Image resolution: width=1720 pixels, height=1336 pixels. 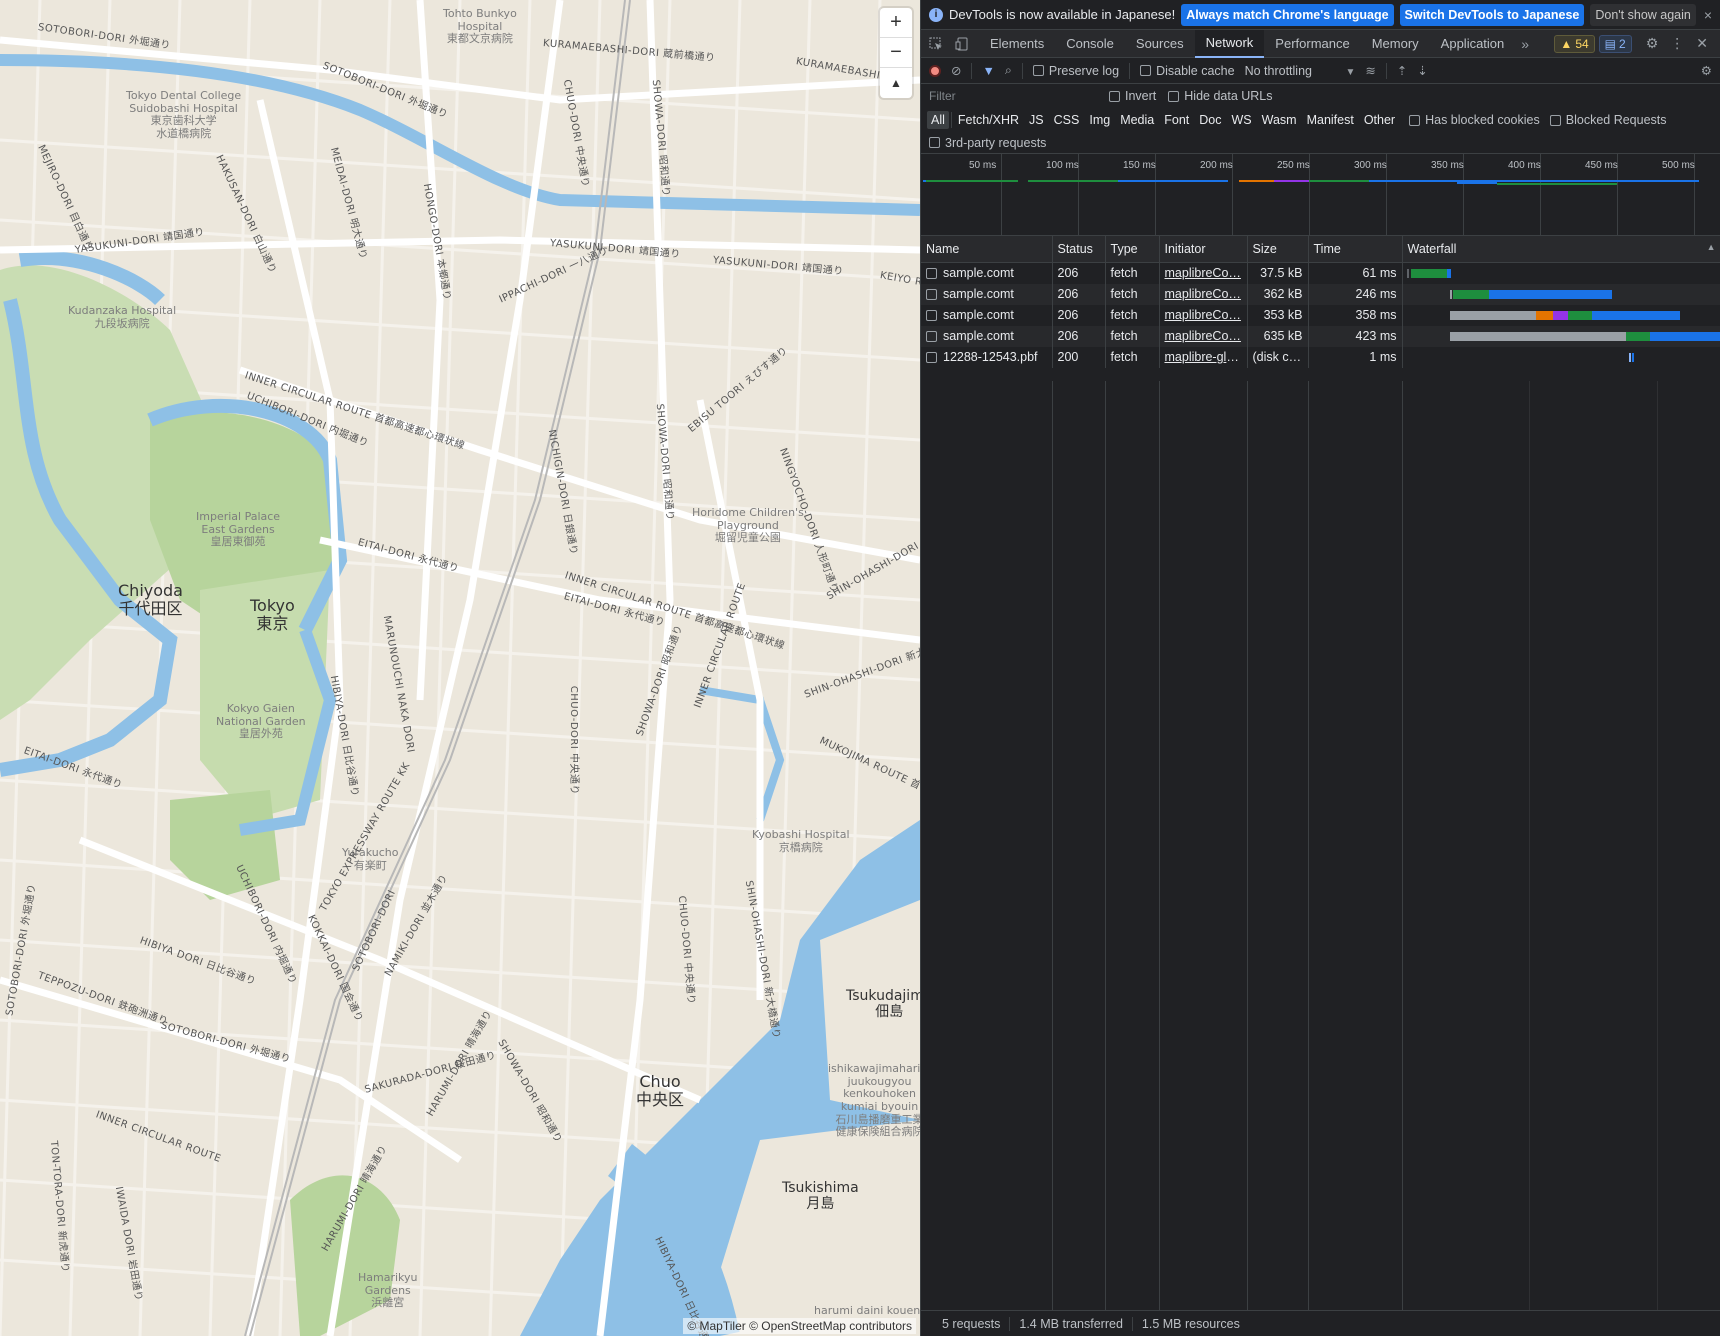 What do you see at coordinates (987, 143) in the screenshot?
I see `third-party-checkbox: 3rd-party requests` at bounding box center [987, 143].